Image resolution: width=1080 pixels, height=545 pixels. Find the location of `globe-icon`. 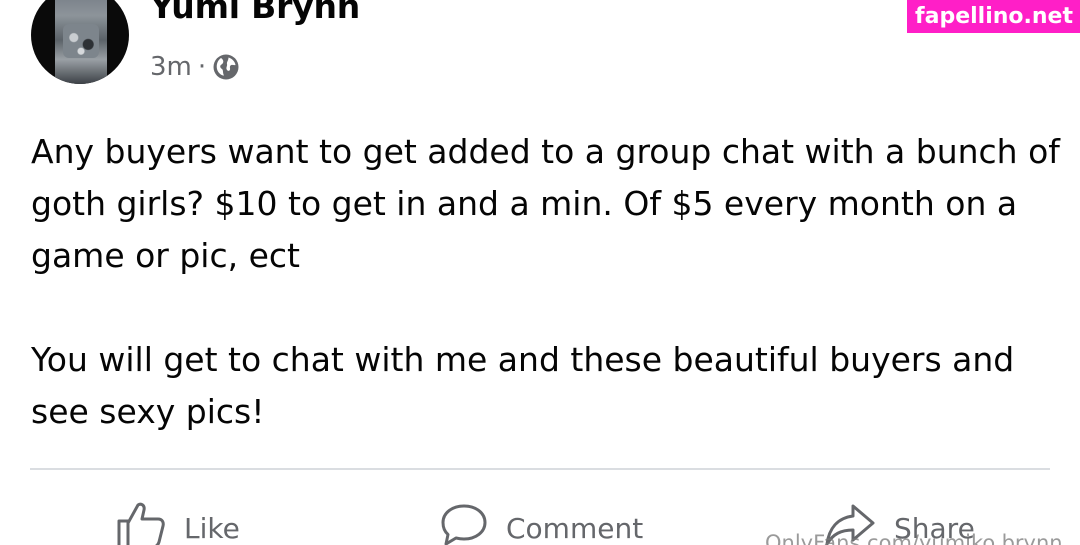

globe-icon is located at coordinates (226, 67).